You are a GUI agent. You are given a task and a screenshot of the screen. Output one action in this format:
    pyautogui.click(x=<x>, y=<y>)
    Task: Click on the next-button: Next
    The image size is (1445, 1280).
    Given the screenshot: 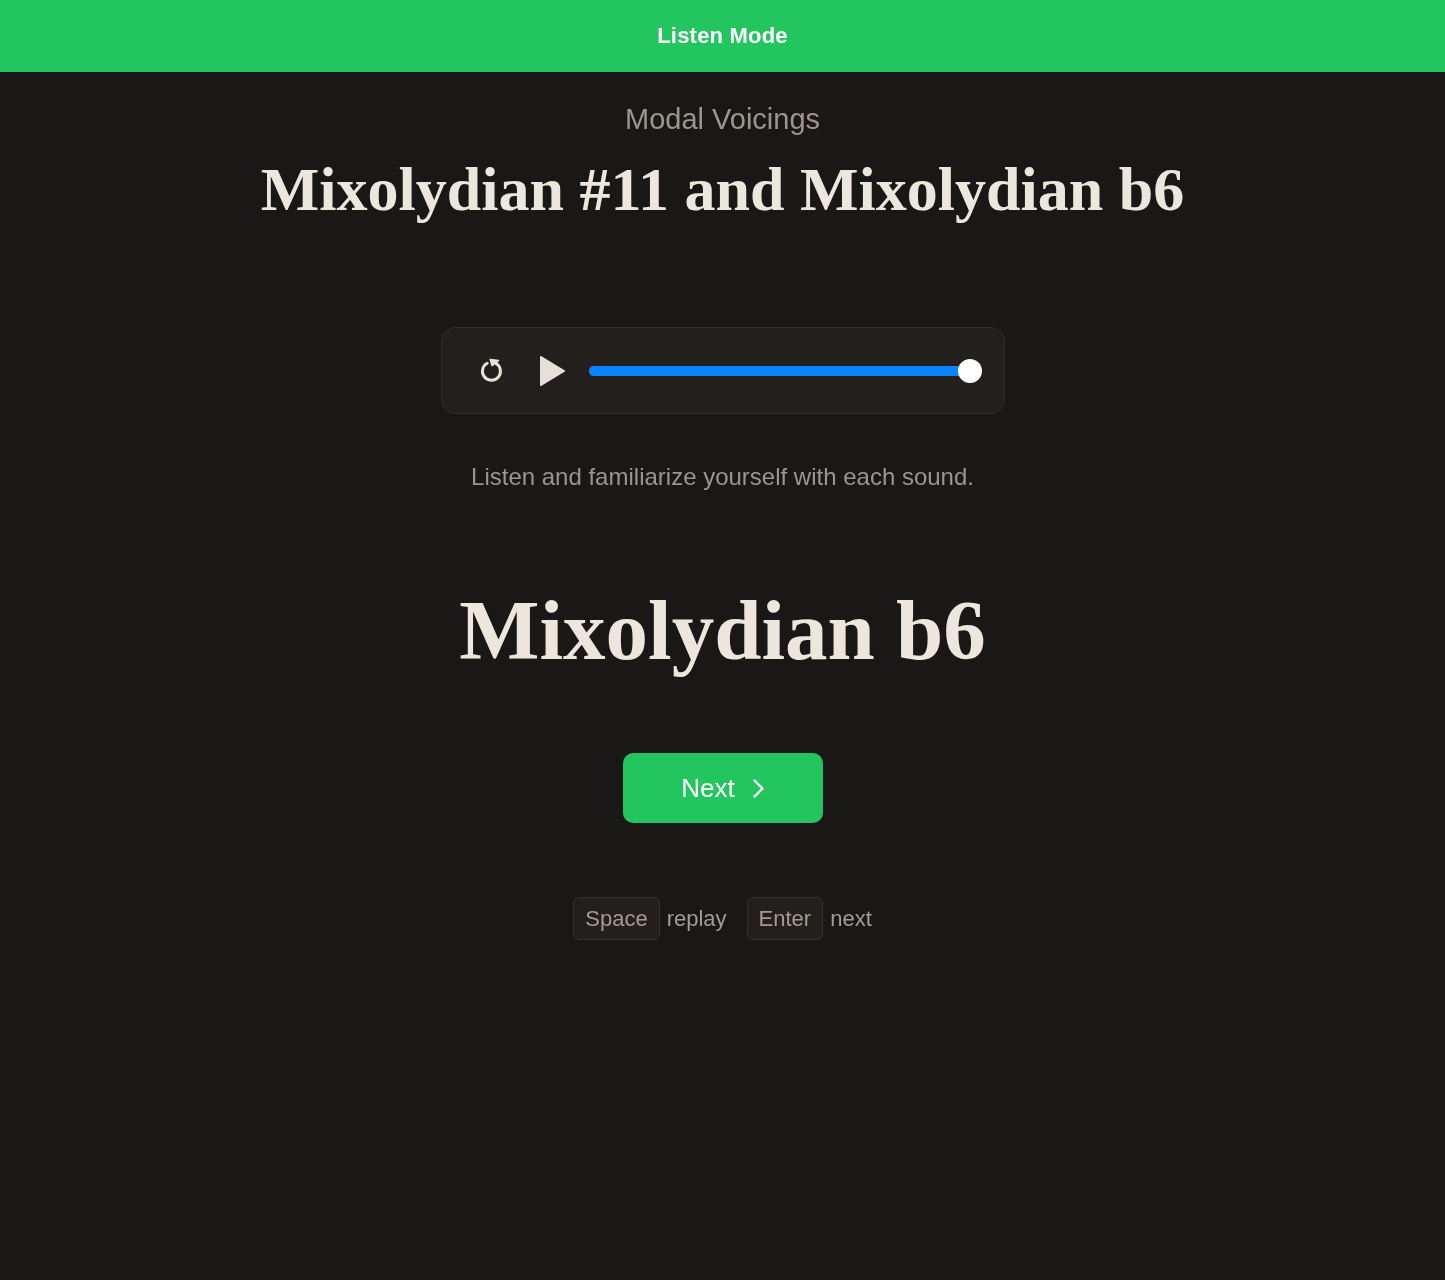 What is the action you would take?
    pyautogui.click(x=722, y=788)
    